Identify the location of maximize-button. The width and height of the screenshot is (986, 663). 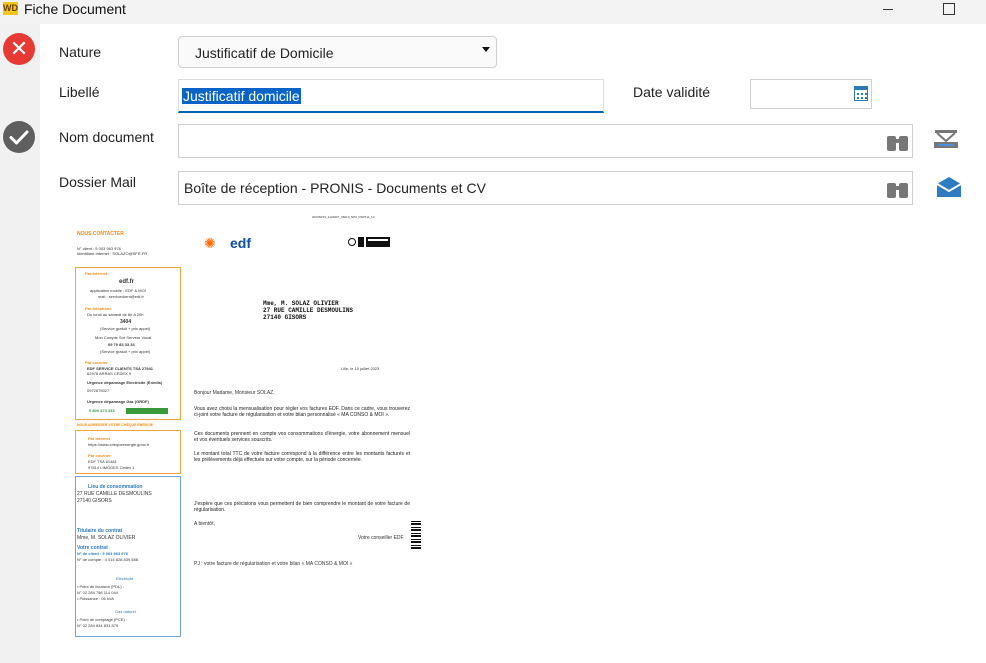
(948, 9).